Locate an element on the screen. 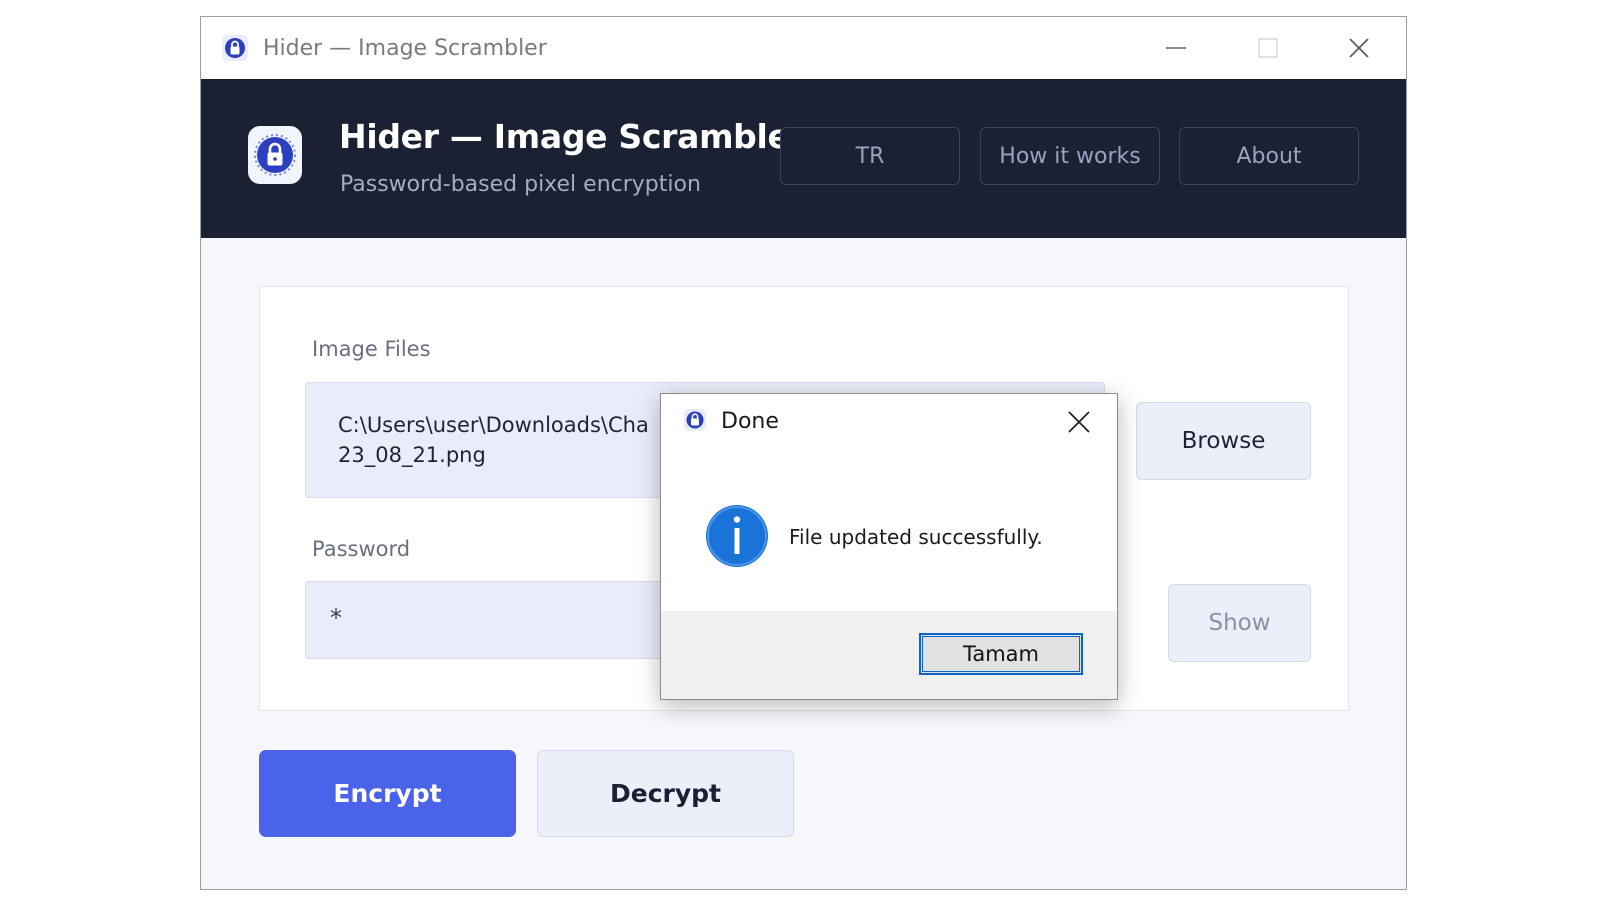 The height and width of the screenshot is (900, 1600). minimize-button is located at coordinates (1176, 48).